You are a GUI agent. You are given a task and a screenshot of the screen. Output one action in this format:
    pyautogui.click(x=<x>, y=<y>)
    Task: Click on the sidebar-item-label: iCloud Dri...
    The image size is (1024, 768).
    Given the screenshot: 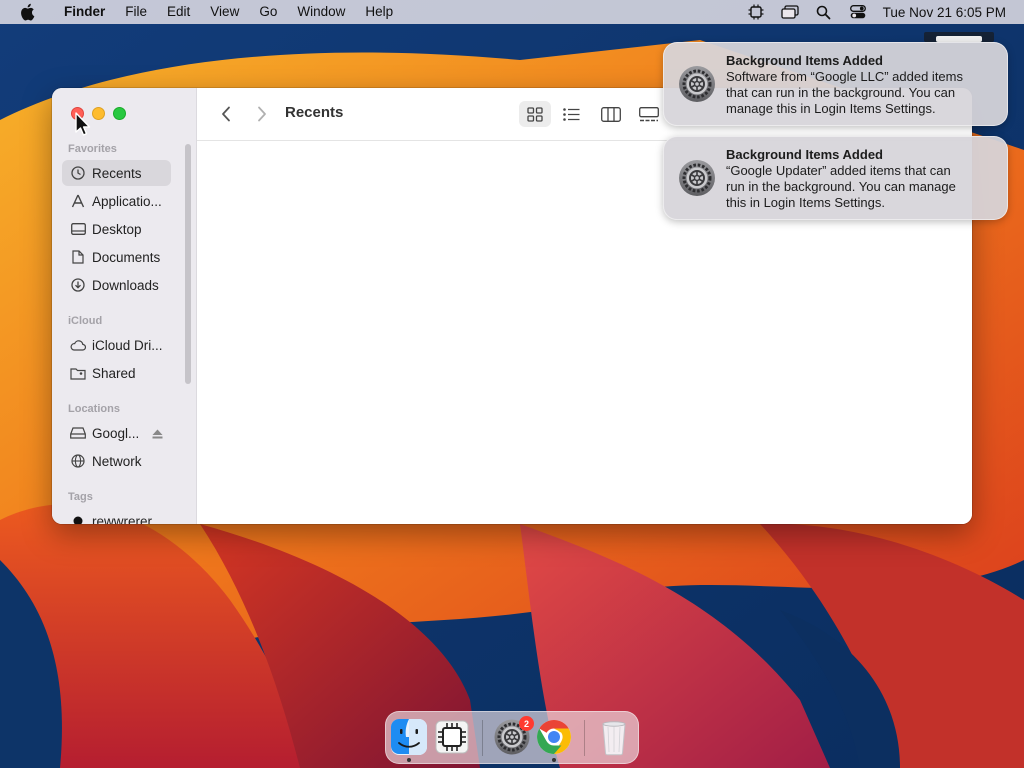 What is the action you would take?
    pyautogui.click(x=127, y=345)
    